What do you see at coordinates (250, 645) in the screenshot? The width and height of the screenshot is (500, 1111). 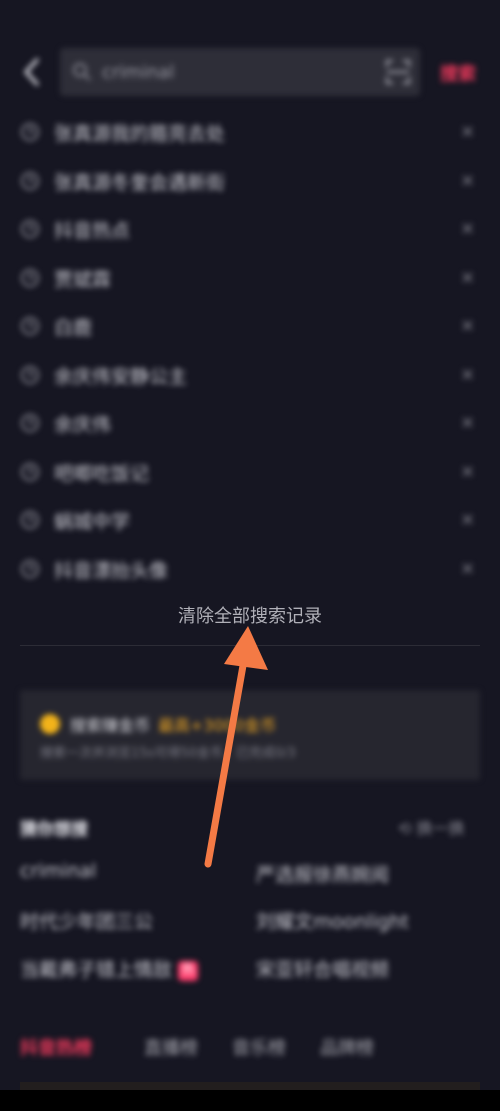 I see `divider` at bounding box center [250, 645].